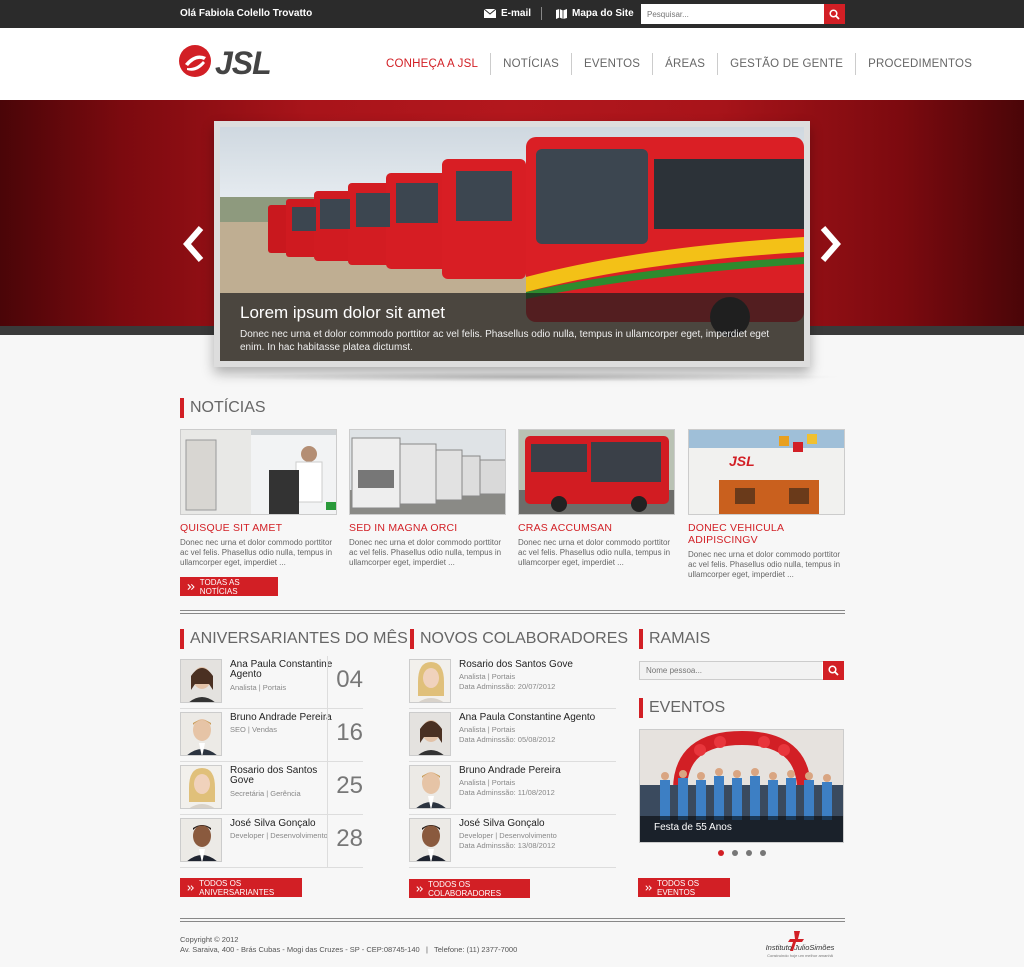 This screenshot has width=1024, height=967. What do you see at coordinates (219, 586) in the screenshot?
I see `all-news-label: TODAS AS NOTÍCIAS` at bounding box center [219, 586].